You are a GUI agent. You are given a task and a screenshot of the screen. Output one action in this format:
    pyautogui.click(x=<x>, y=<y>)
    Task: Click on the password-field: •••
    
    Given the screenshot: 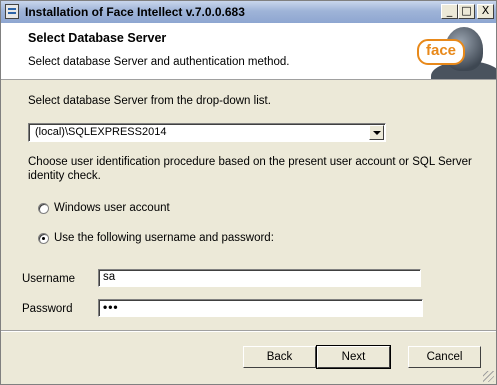 What is the action you would take?
    pyautogui.click(x=260, y=308)
    